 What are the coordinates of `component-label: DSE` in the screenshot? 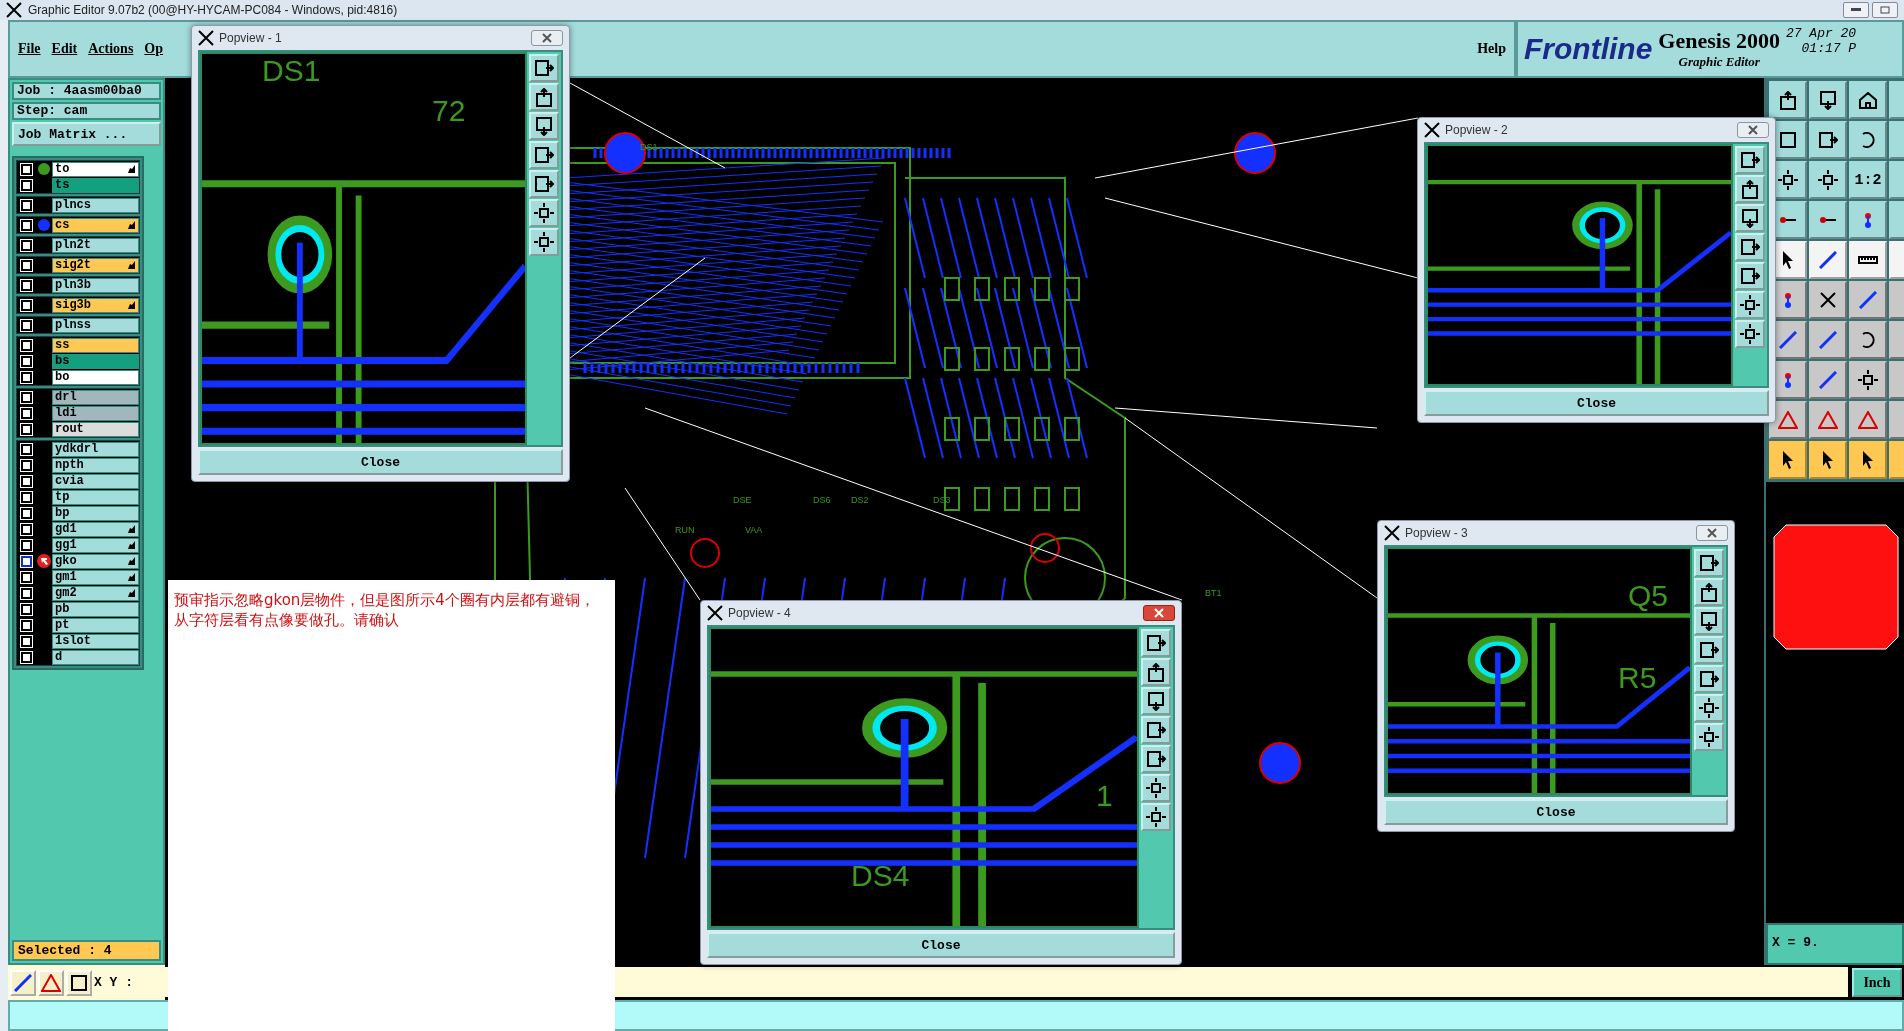 It's located at (742, 500).